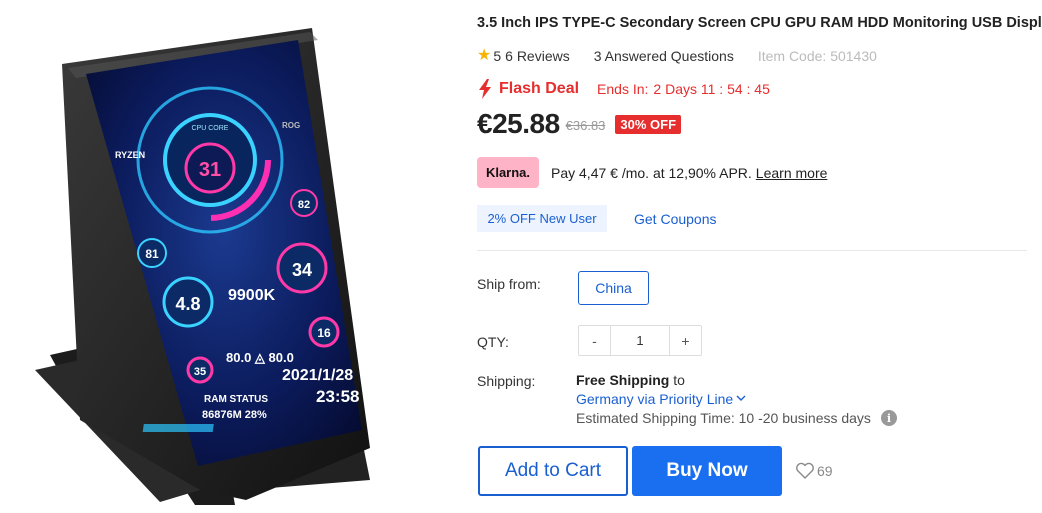  Describe the element at coordinates (337, 396) in the screenshot. I see `screen-time: 23:58` at that location.